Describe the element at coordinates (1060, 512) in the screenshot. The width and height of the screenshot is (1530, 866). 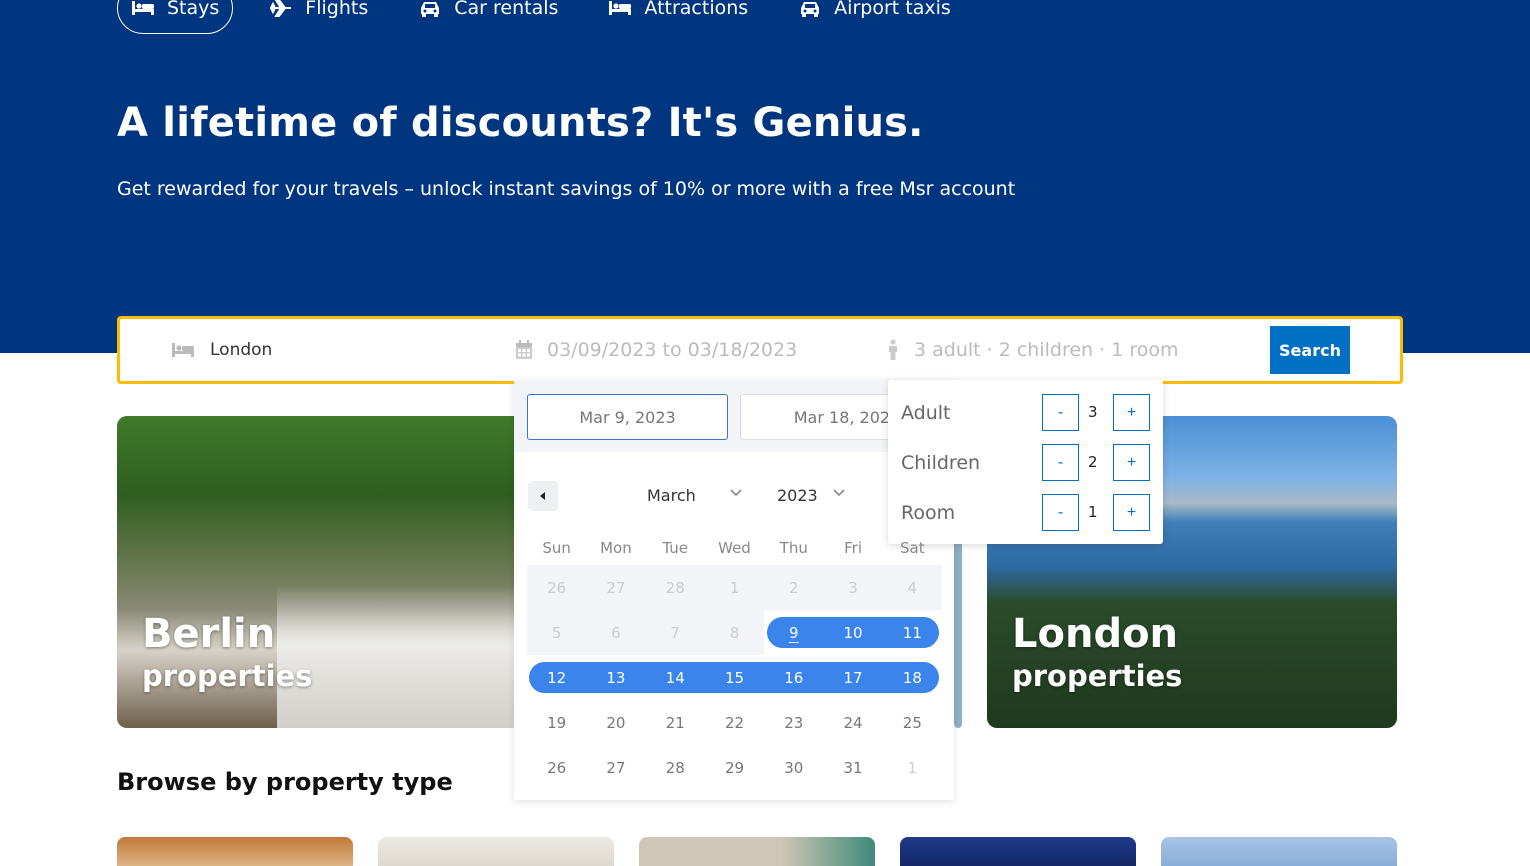
I see `room-decrement-button: -` at that location.